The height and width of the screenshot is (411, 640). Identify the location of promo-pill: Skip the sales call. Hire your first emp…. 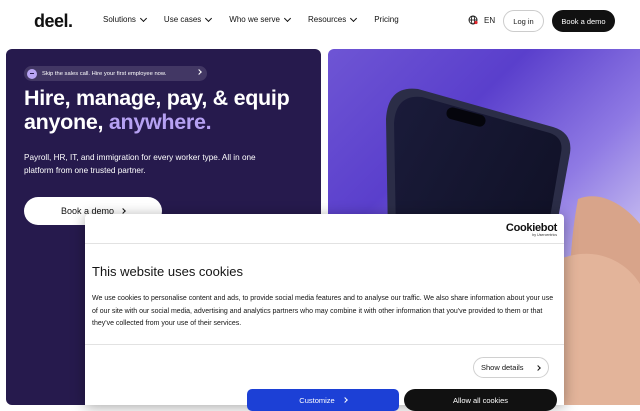
(115, 73).